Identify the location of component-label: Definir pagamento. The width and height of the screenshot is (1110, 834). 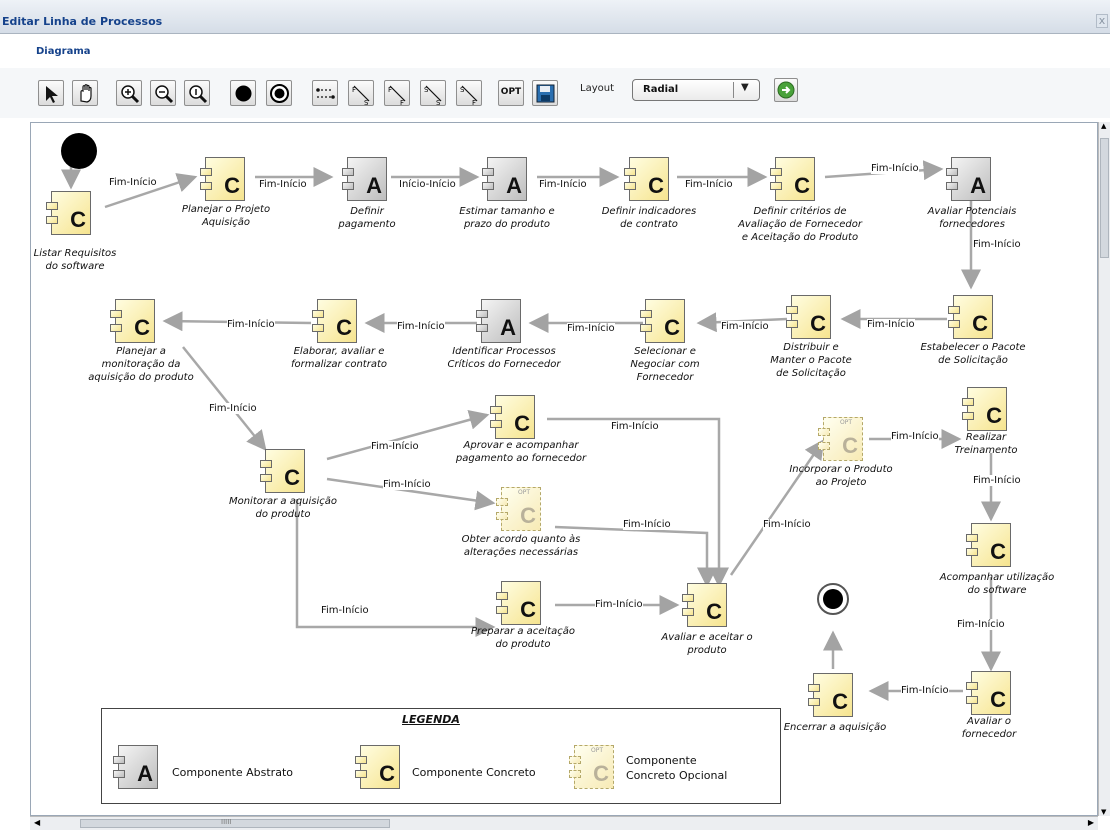
(367, 218).